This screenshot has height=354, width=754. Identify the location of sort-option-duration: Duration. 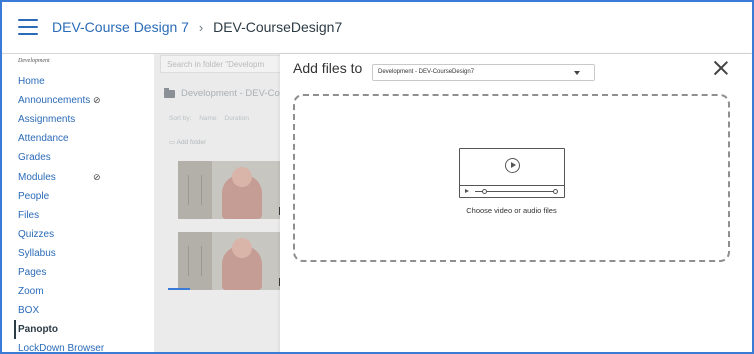
(236, 118).